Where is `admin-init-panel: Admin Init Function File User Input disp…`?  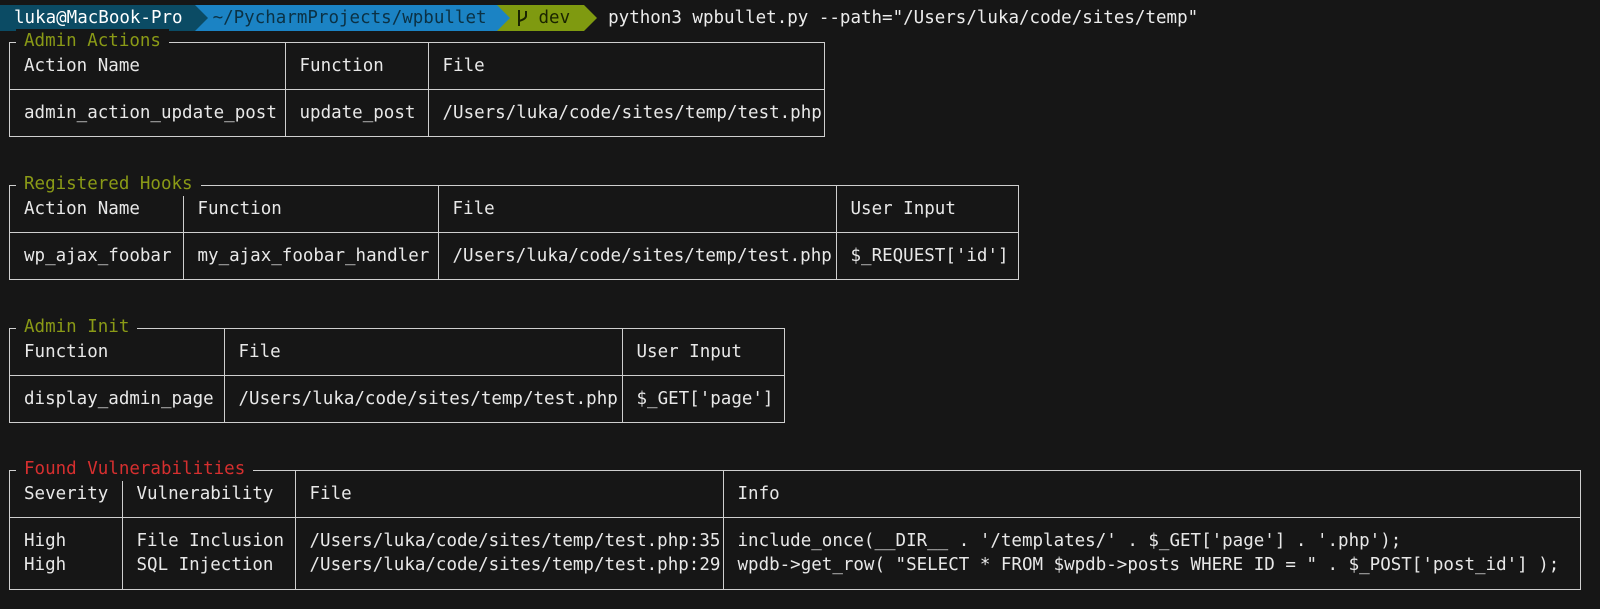
admin-init-panel: Admin Init Function File User Input disp… is located at coordinates (397, 369).